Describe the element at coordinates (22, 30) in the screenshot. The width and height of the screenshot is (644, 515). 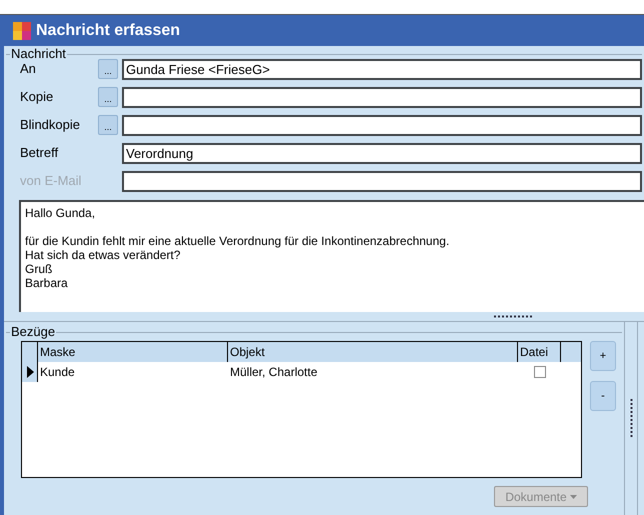
I see `app-icon` at that location.